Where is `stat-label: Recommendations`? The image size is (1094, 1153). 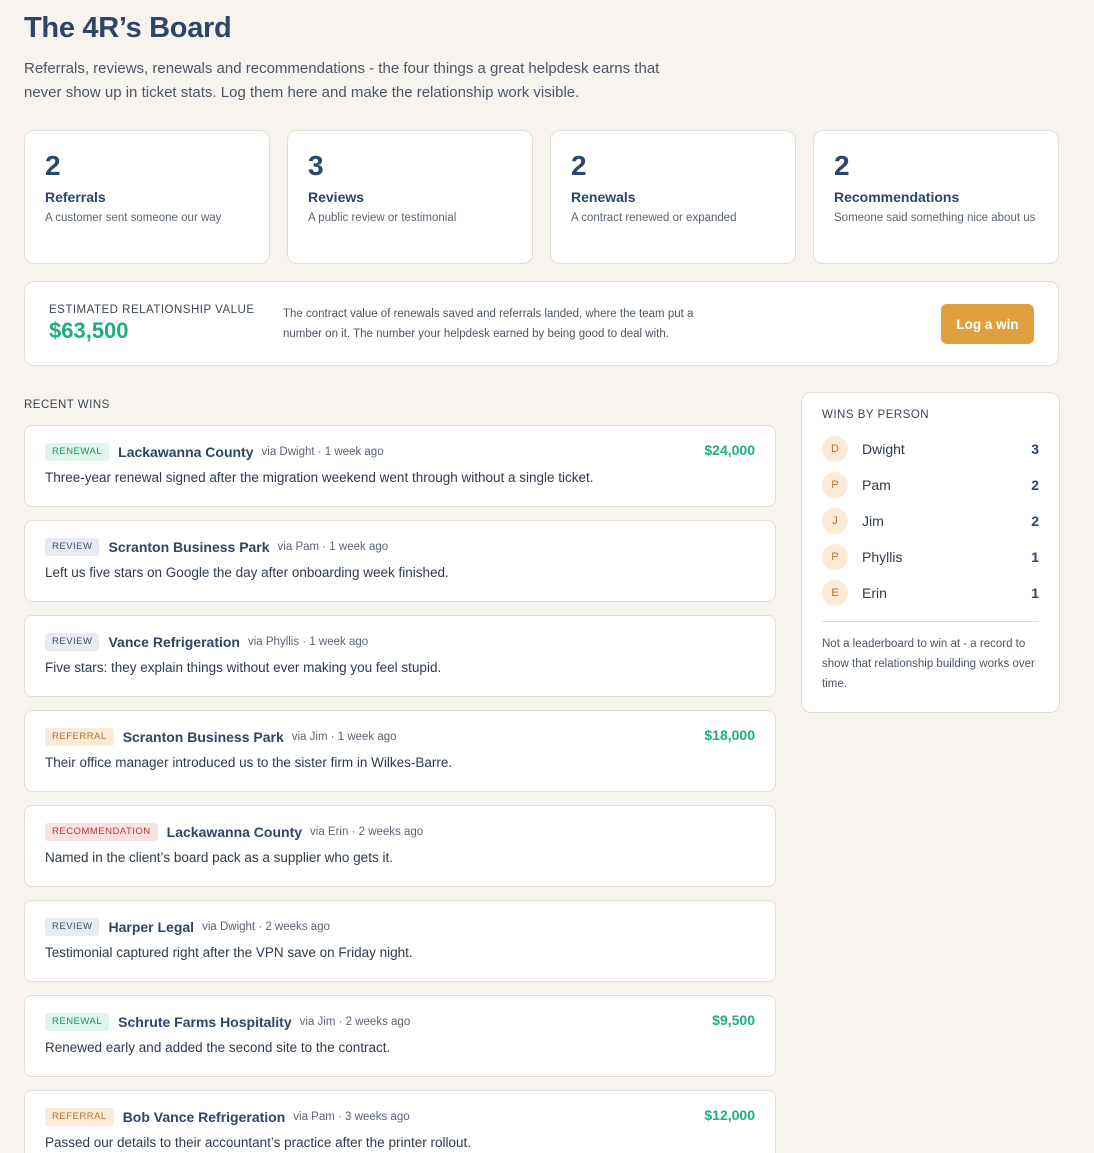 stat-label: Recommendations is located at coordinates (897, 197).